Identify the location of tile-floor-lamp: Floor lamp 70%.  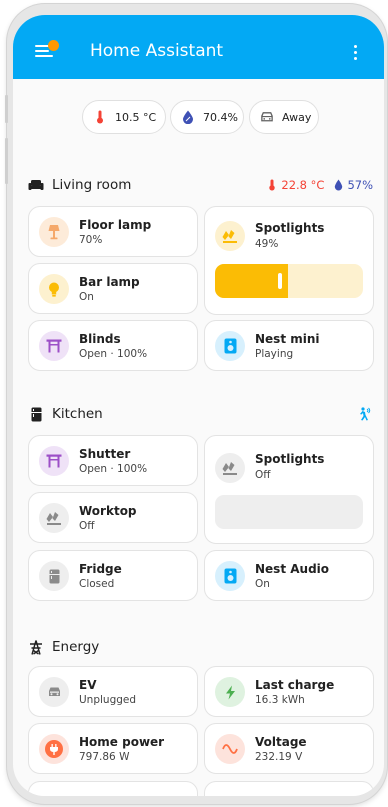
(113, 231).